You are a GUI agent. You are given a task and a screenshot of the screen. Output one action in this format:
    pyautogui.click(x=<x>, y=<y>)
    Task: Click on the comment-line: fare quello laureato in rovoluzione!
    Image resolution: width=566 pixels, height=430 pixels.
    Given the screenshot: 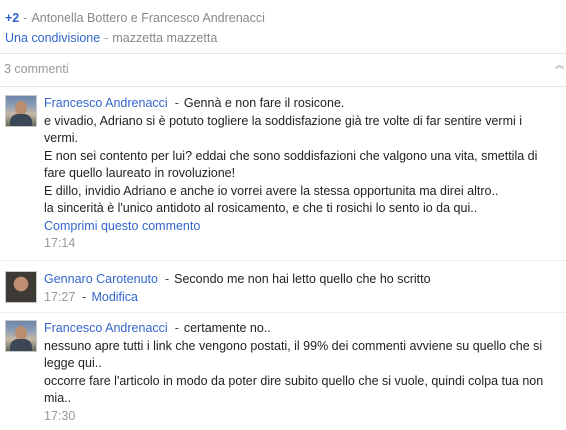 What is the action you would take?
    pyautogui.click(x=140, y=173)
    